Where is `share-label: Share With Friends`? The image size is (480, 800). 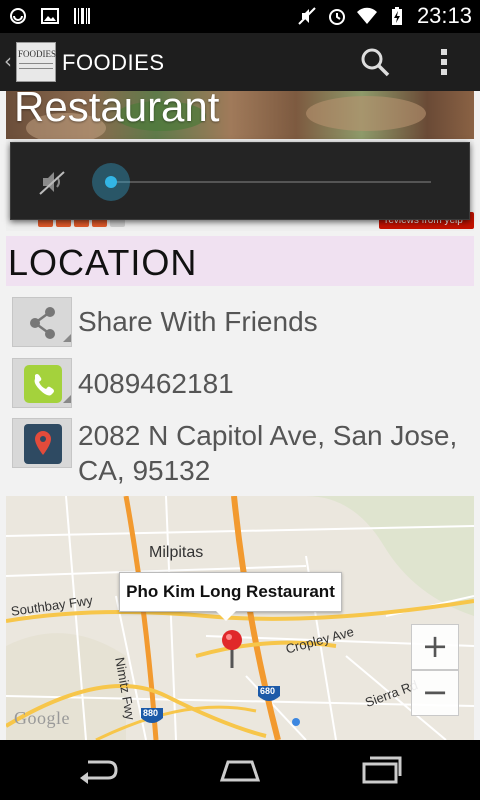
share-label: Share With Friends is located at coordinates (198, 322).